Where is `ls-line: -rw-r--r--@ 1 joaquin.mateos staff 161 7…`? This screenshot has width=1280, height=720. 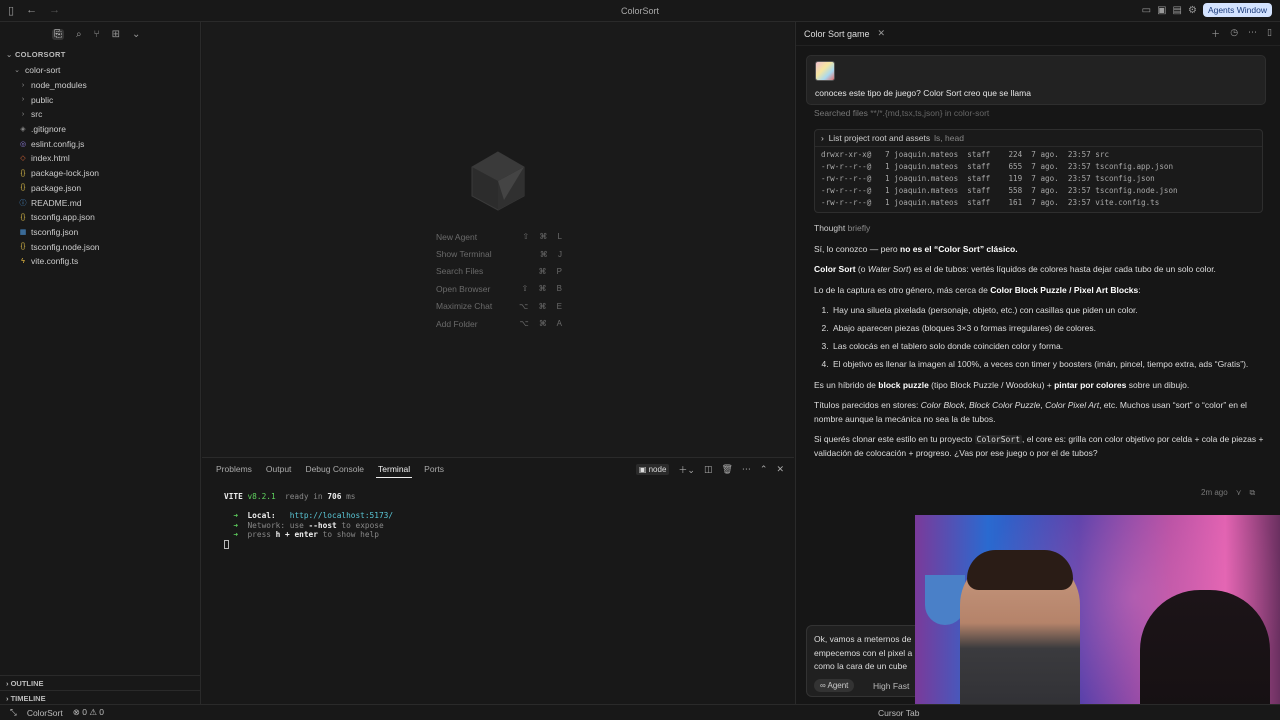 ls-line: -rw-r--r--@ 1 joaquin.mateos staff 161 7… is located at coordinates (990, 202).